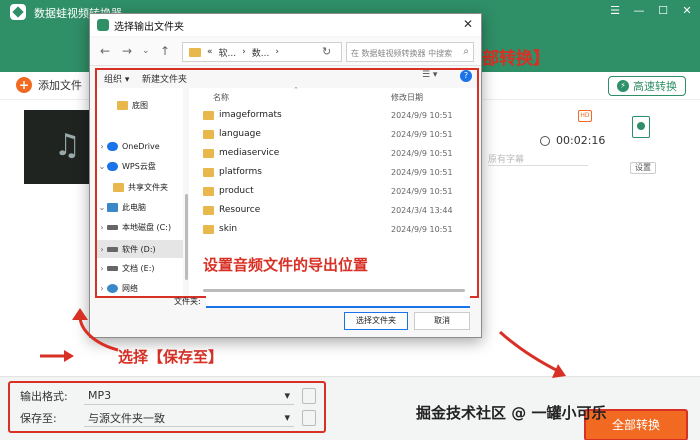 The image size is (700, 440). What do you see at coordinates (103, 25) in the screenshot?
I see `dialog-app-icon` at bounding box center [103, 25].